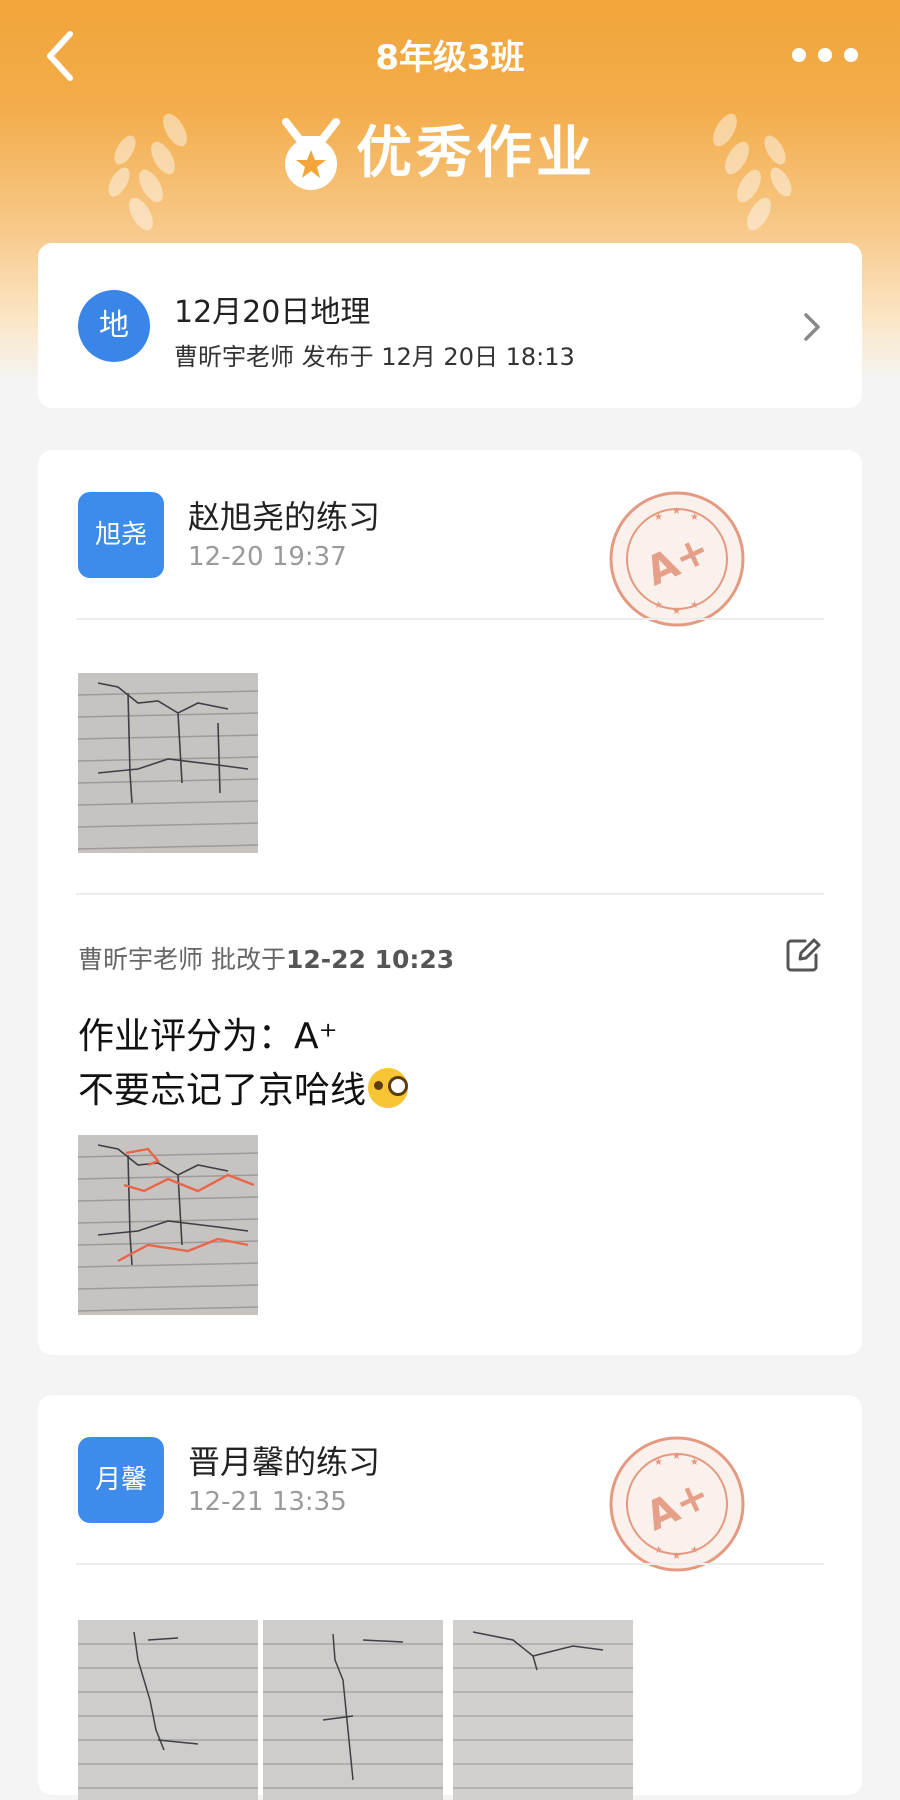 The image size is (900, 1800). What do you see at coordinates (208, 1036) in the screenshot?
I see `grade-comment: 作业评分为：A⁺` at bounding box center [208, 1036].